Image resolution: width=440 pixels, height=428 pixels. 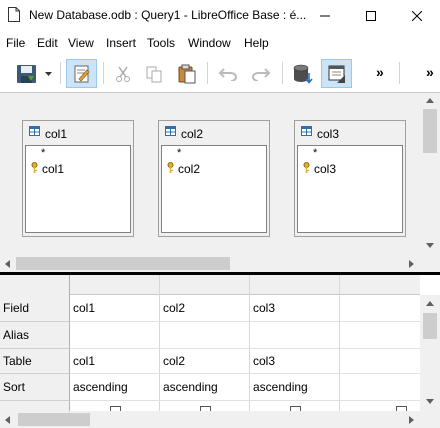 I want to click on close-icon, so click(x=417, y=15).